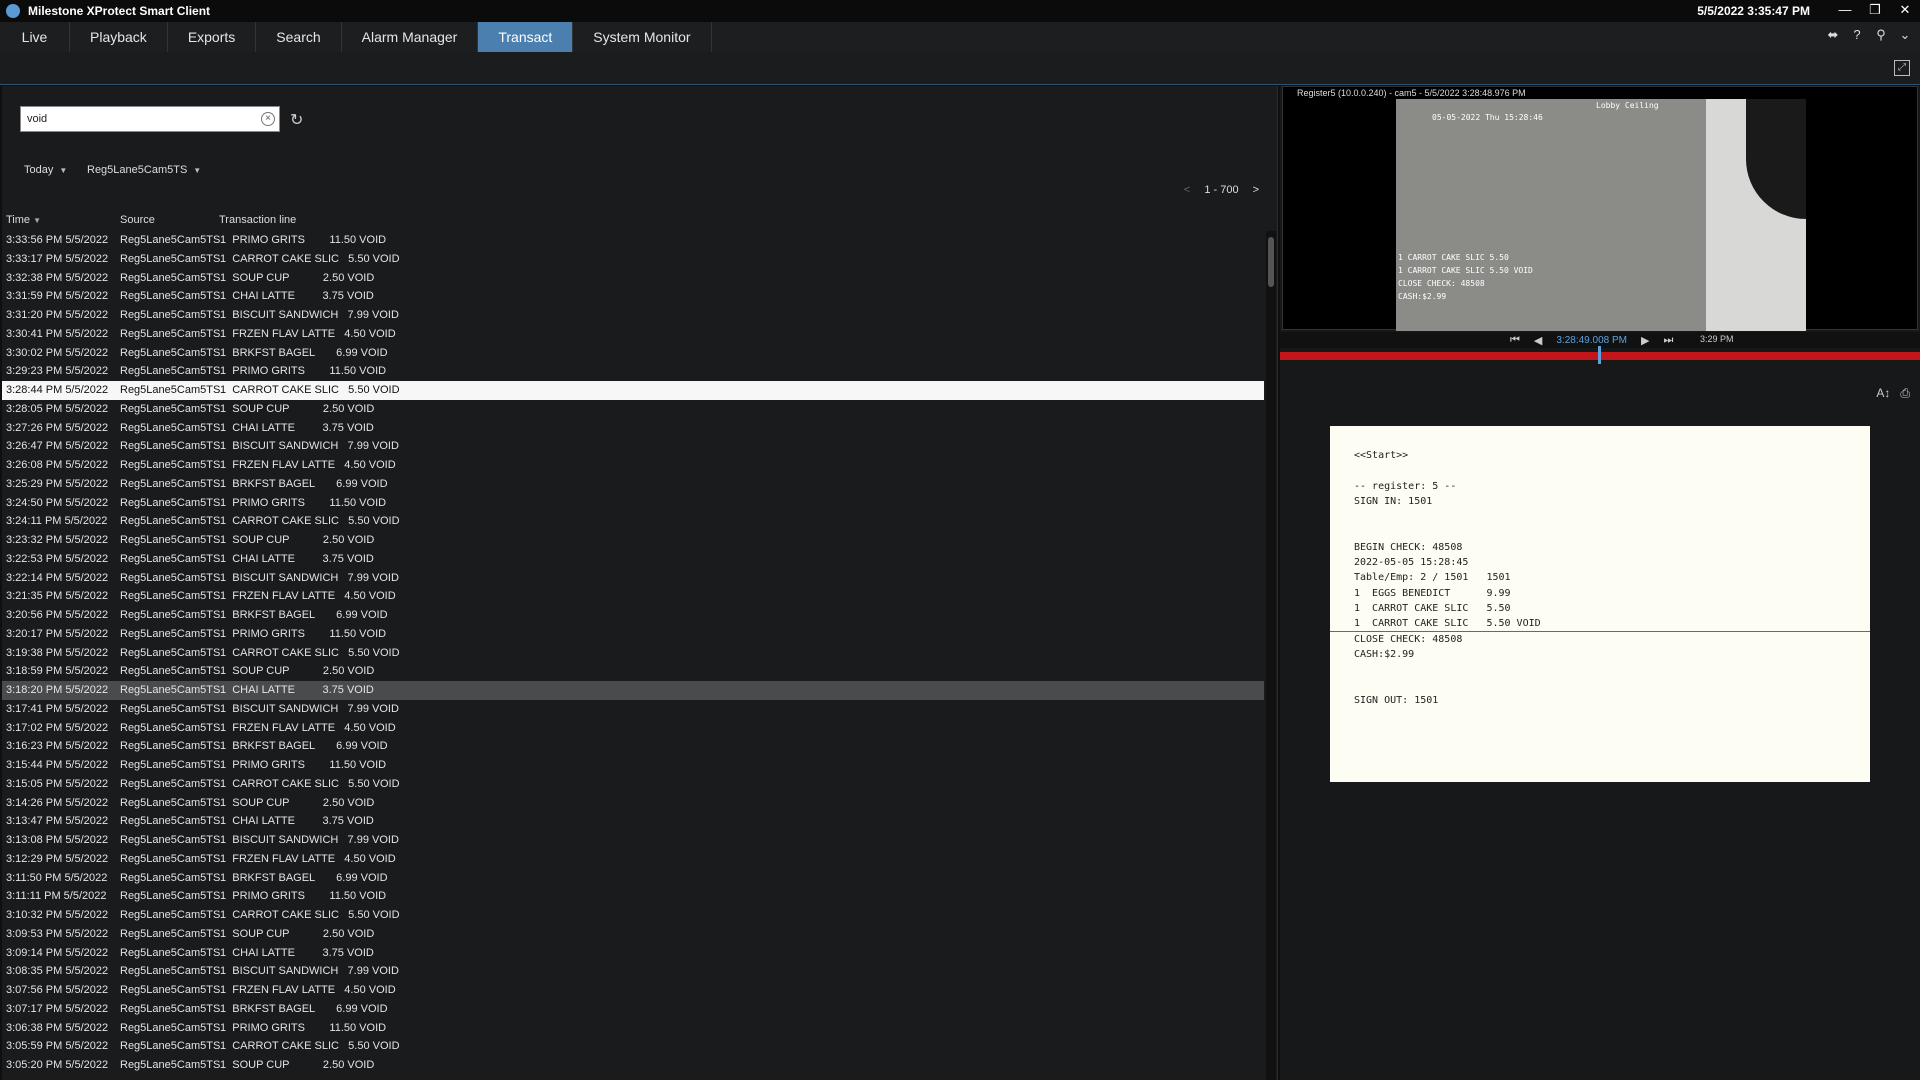 This screenshot has height=1080, width=1920. What do you see at coordinates (119, 37) in the screenshot?
I see `tab-playback: Playback` at bounding box center [119, 37].